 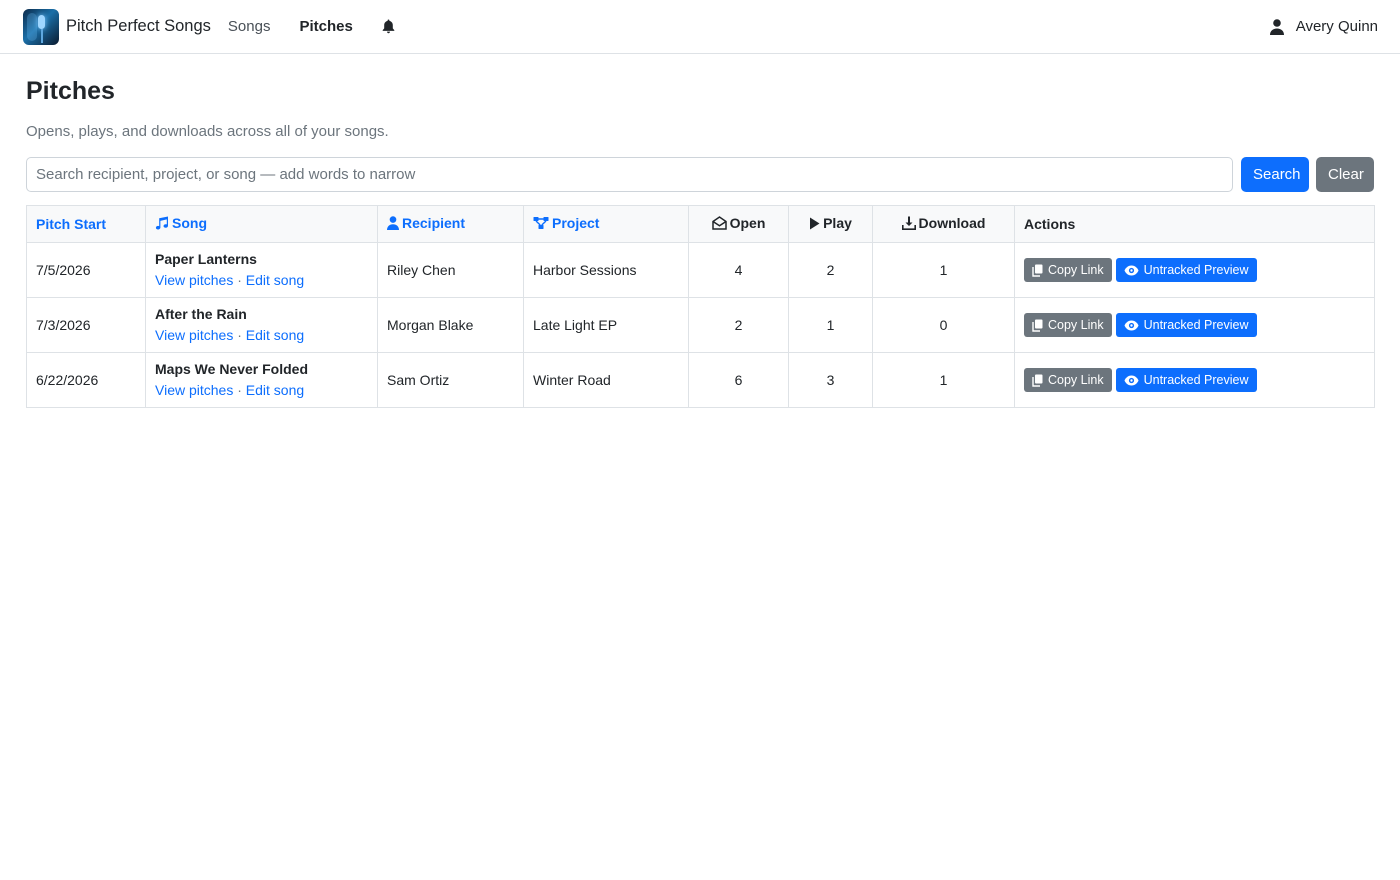 I want to click on header-download-label: Download, so click(x=952, y=223).